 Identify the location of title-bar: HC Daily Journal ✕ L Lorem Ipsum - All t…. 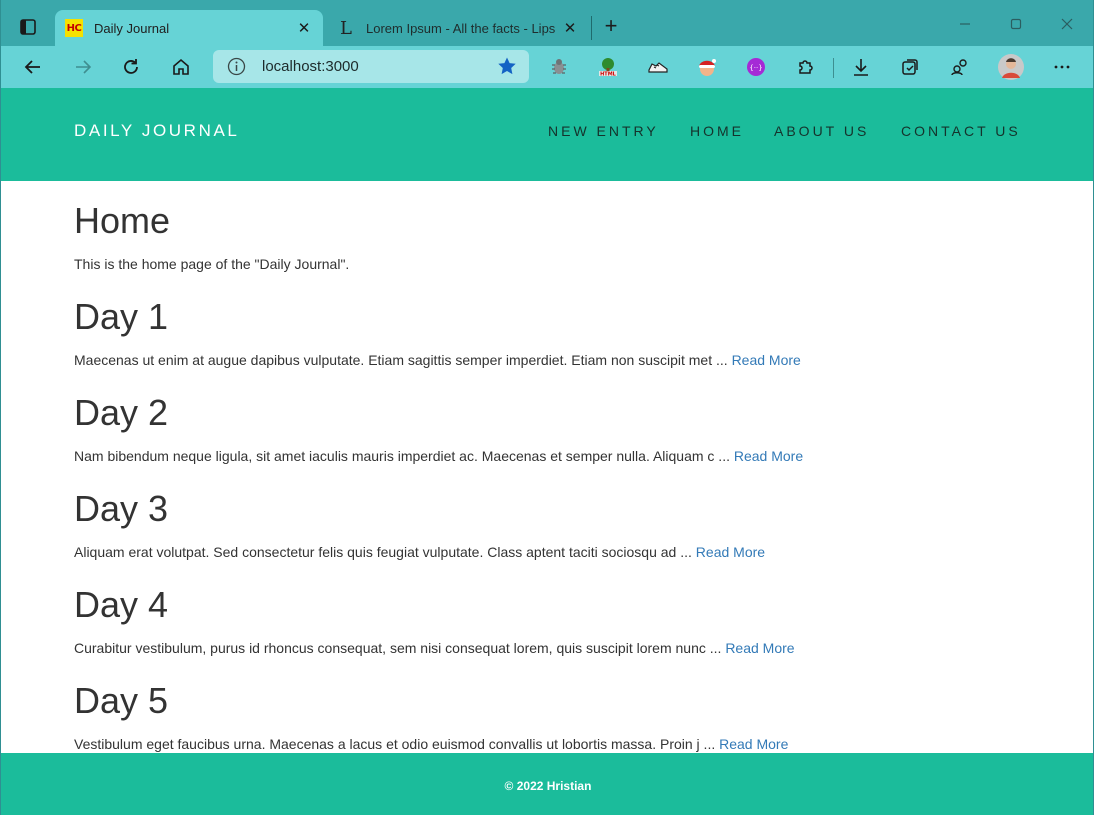
(547, 23).